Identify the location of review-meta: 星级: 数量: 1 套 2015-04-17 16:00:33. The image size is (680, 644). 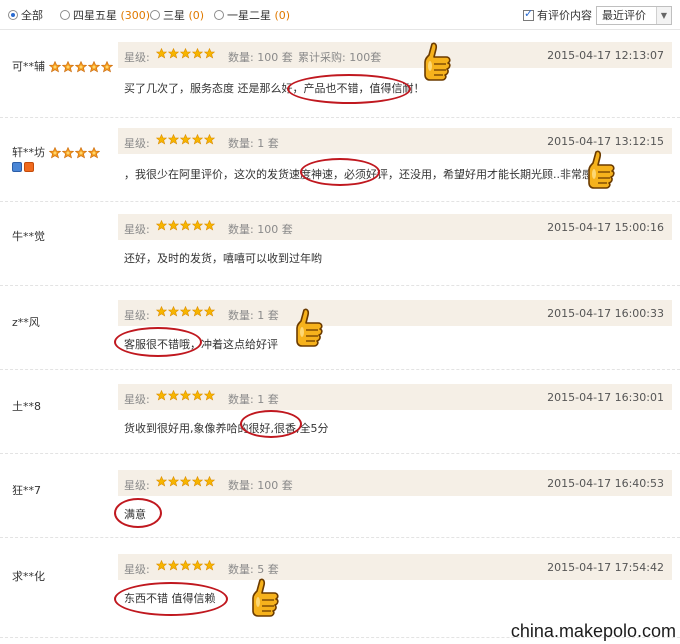
(395, 313).